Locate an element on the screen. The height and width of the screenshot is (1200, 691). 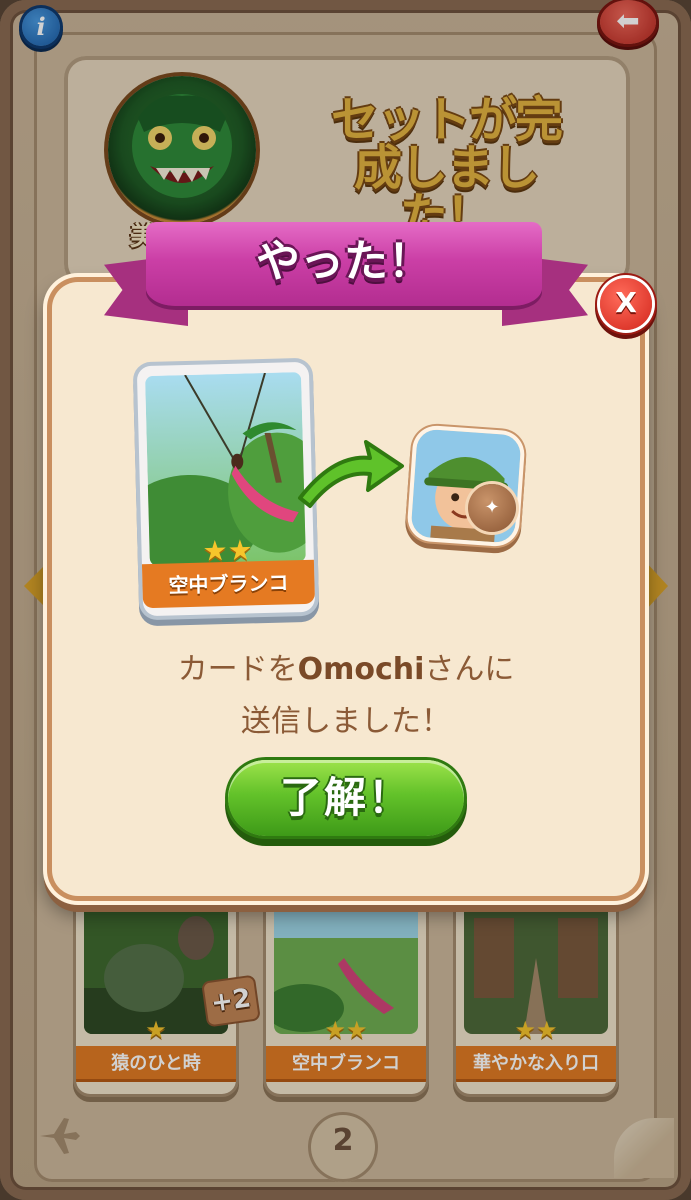
dialog-title: やった！ is located at coordinates (344, 261).